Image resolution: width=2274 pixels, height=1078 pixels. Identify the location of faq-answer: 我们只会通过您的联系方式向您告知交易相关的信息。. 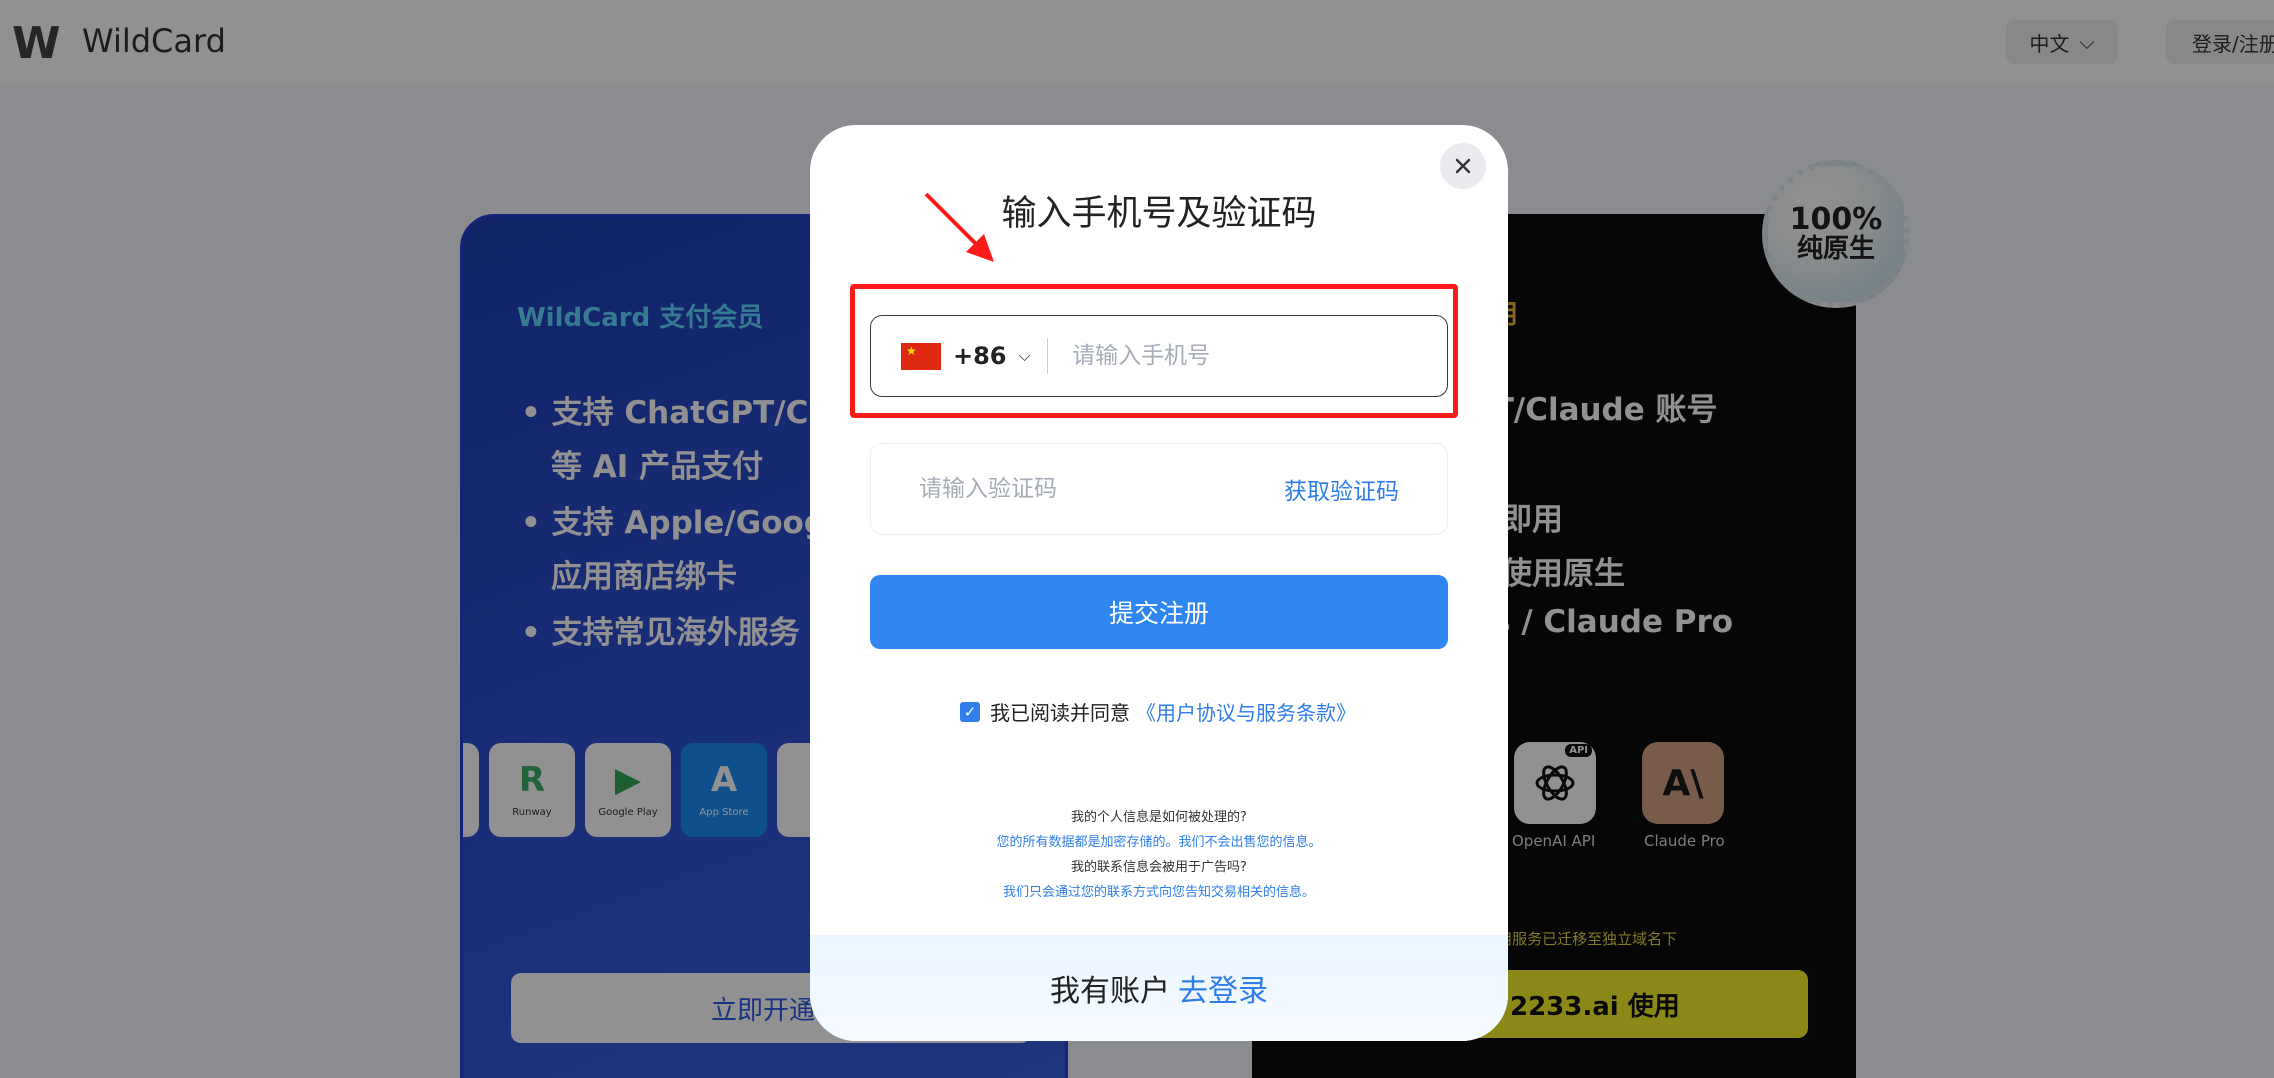
(1158, 892).